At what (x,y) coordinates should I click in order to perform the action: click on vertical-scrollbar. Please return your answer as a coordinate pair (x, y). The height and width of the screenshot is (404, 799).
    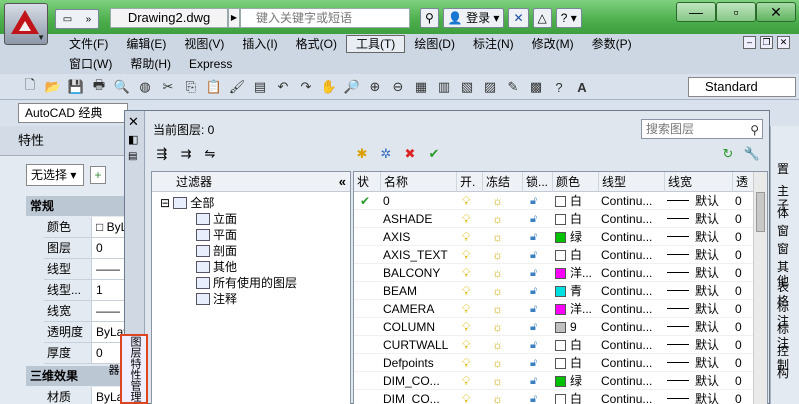
    Looking at the image, I should click on (760, 288).